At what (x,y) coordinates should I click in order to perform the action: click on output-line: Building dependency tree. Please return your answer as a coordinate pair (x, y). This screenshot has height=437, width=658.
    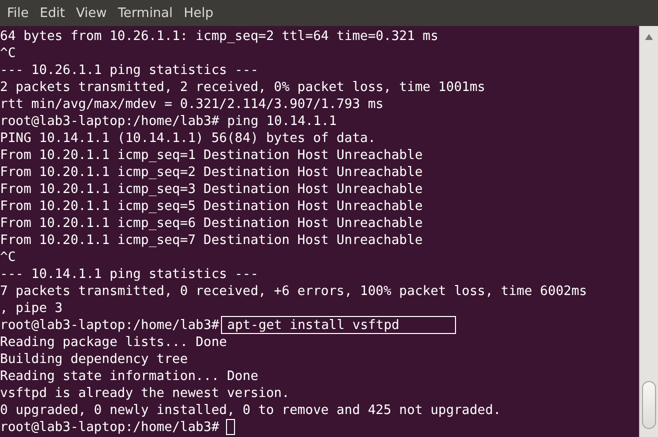
    Looking at the image, I should click on (94, 359).